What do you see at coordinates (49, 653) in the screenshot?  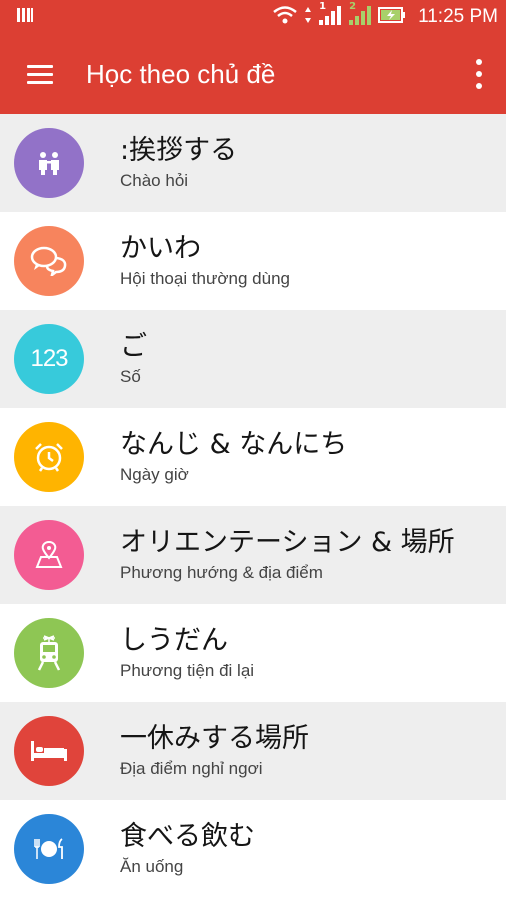 I see `train-icon` at bounding box center [49, 653].